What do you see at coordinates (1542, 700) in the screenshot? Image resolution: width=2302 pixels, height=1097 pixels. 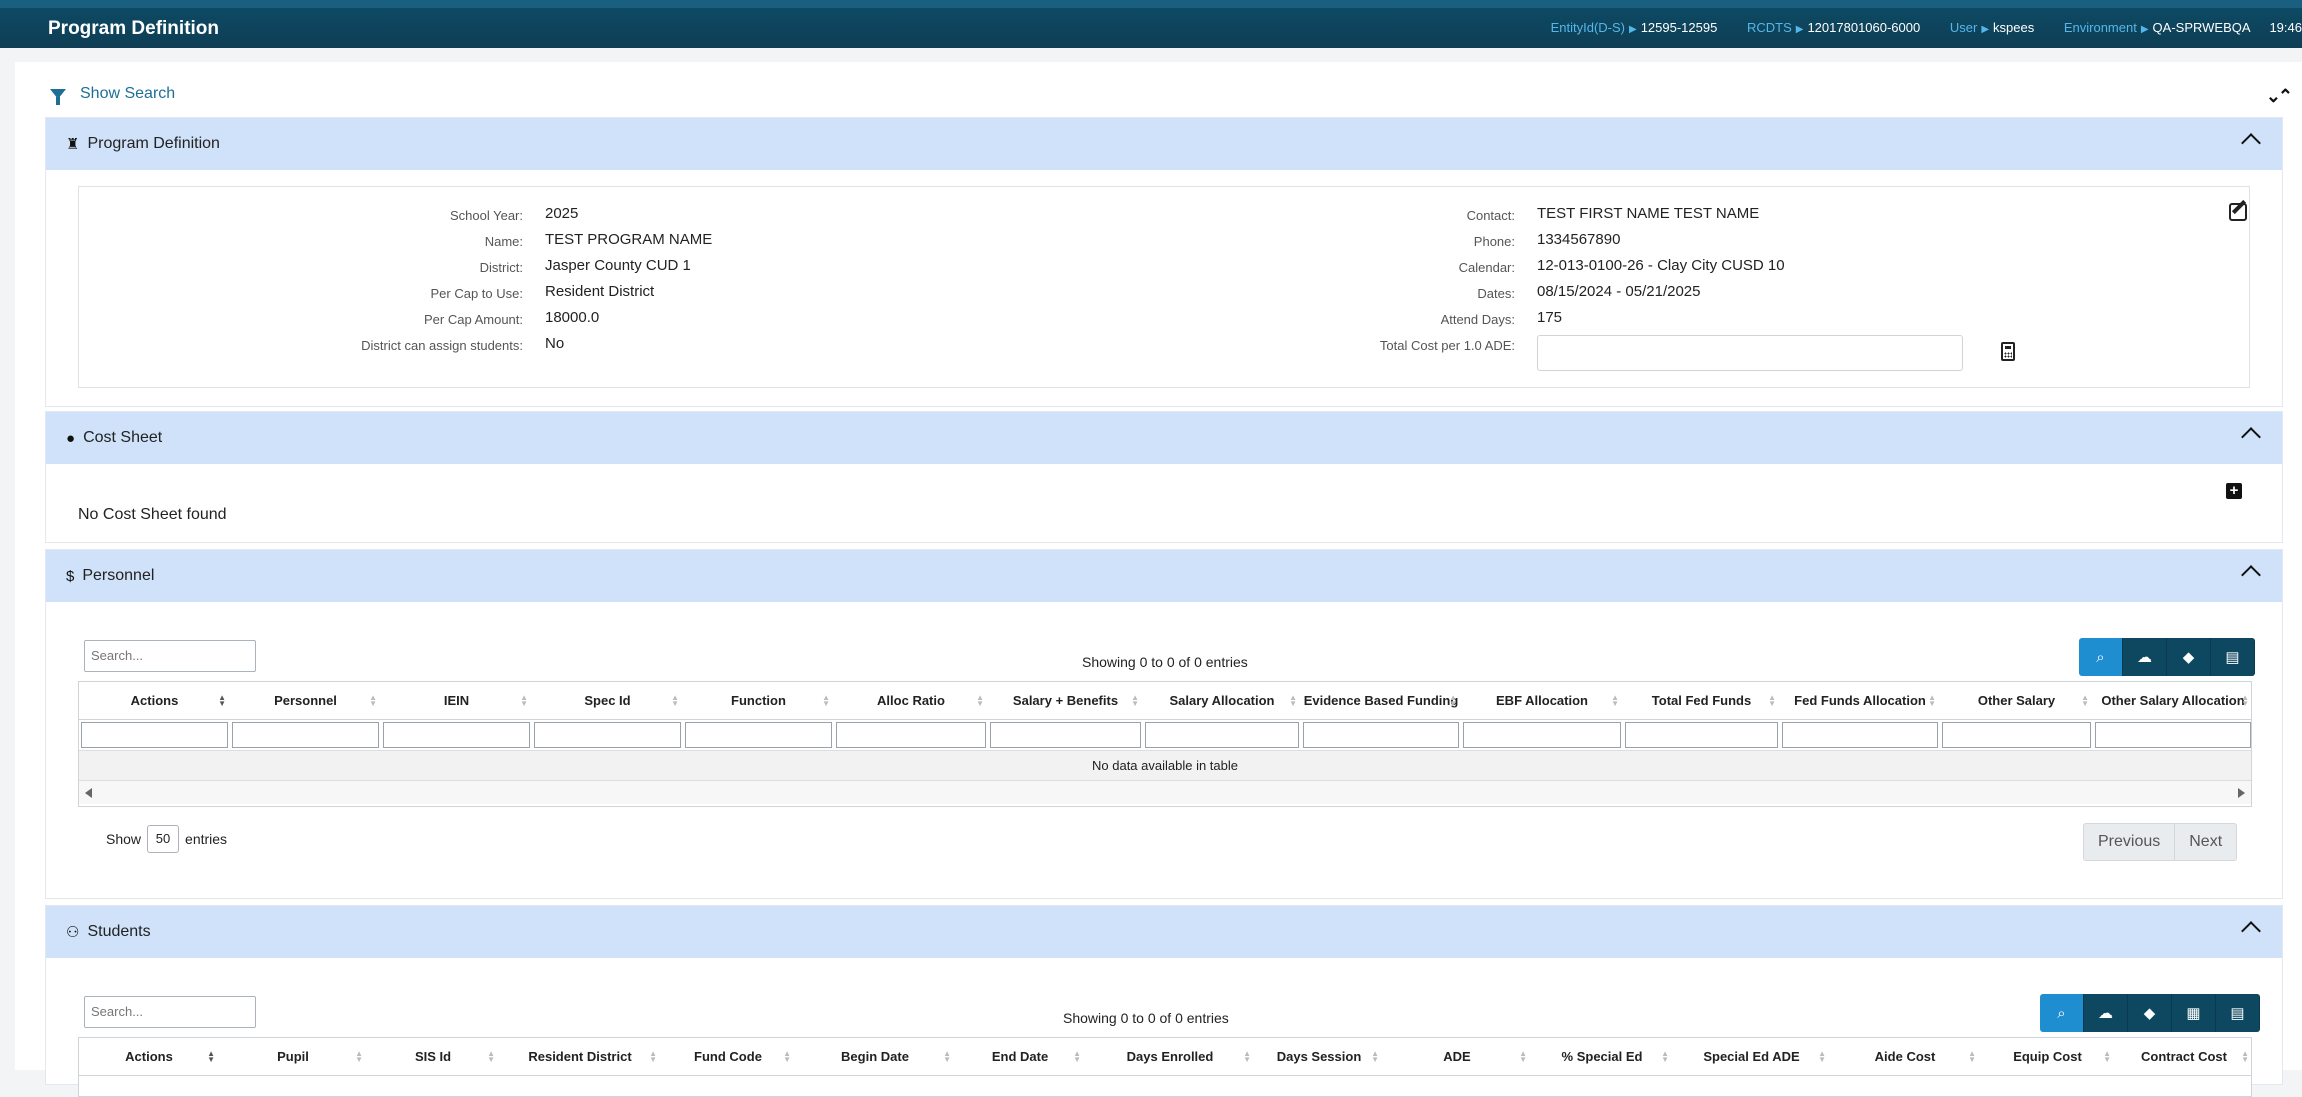 I see `column-header: EBF Allocation ▲ ▼` at bounding box center [1542, 700].